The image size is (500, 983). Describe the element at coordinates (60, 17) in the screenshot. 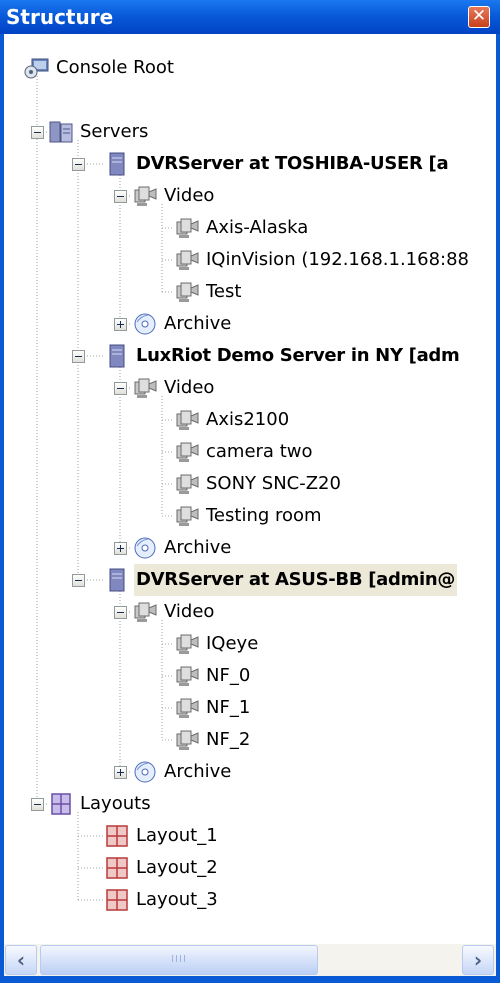

I see `panel-title: Structure` at that location.